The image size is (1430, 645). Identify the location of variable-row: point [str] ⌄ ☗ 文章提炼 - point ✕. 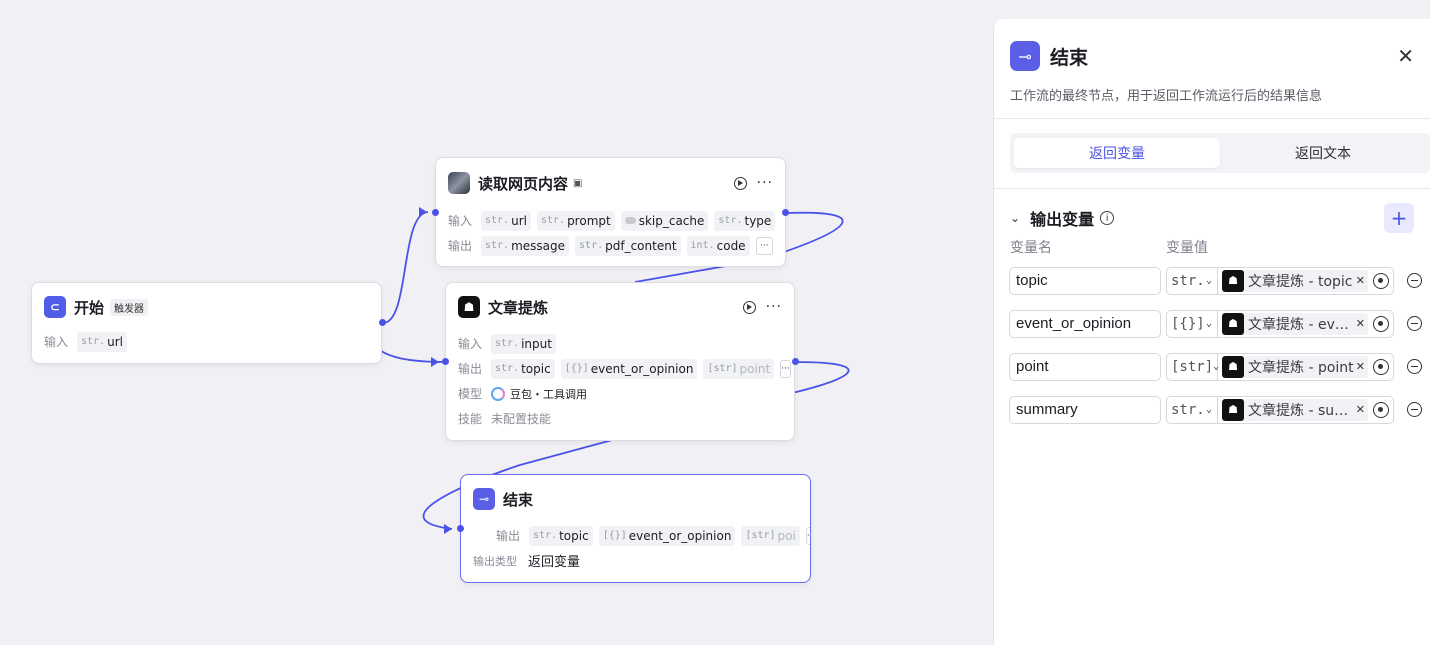
(1212, 366).